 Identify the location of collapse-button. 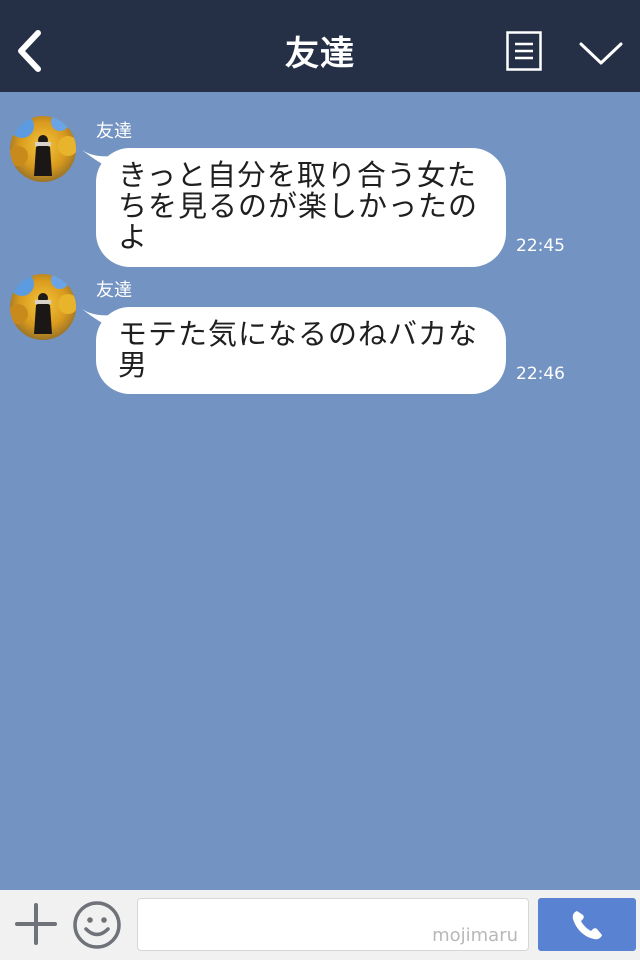
(601, 54).